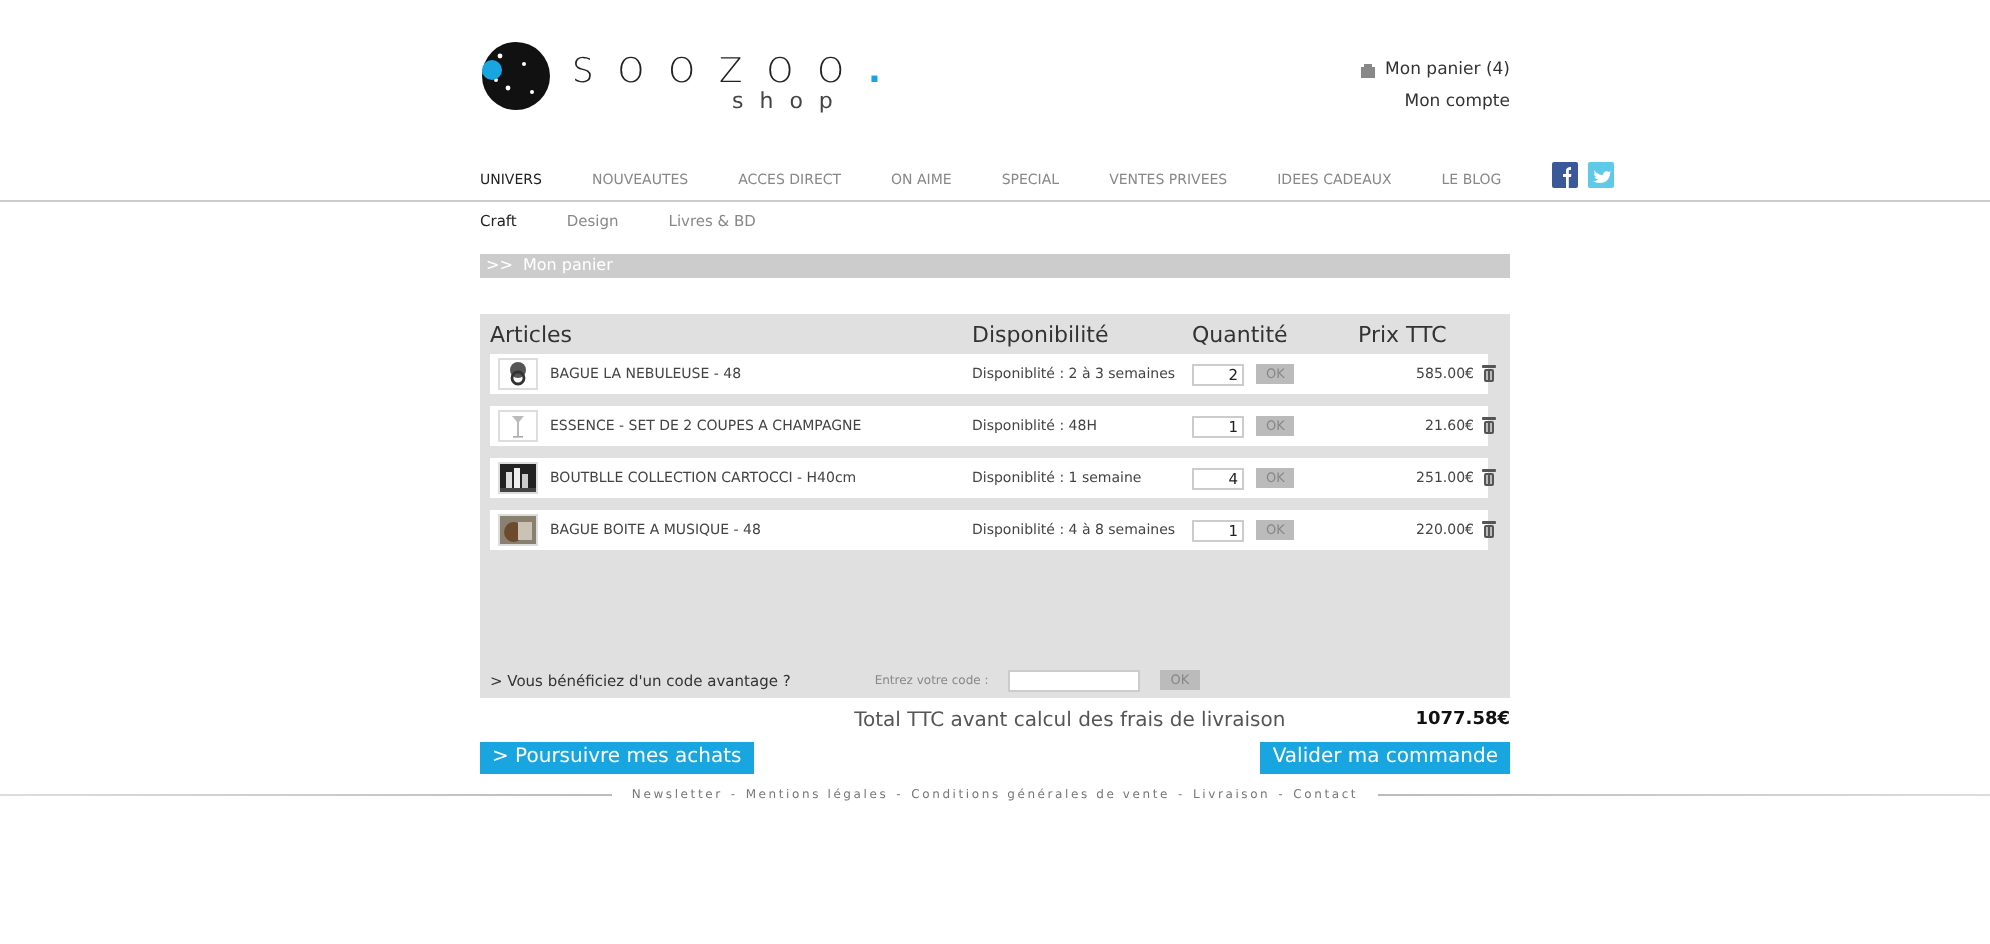 This screenshot has height=944, width=1990. What do you see at coordinates (617, 758) in the screenshot?
I see `continue-shopping-button: > Poursuivre mes achats` at bounding box center [617, 758].